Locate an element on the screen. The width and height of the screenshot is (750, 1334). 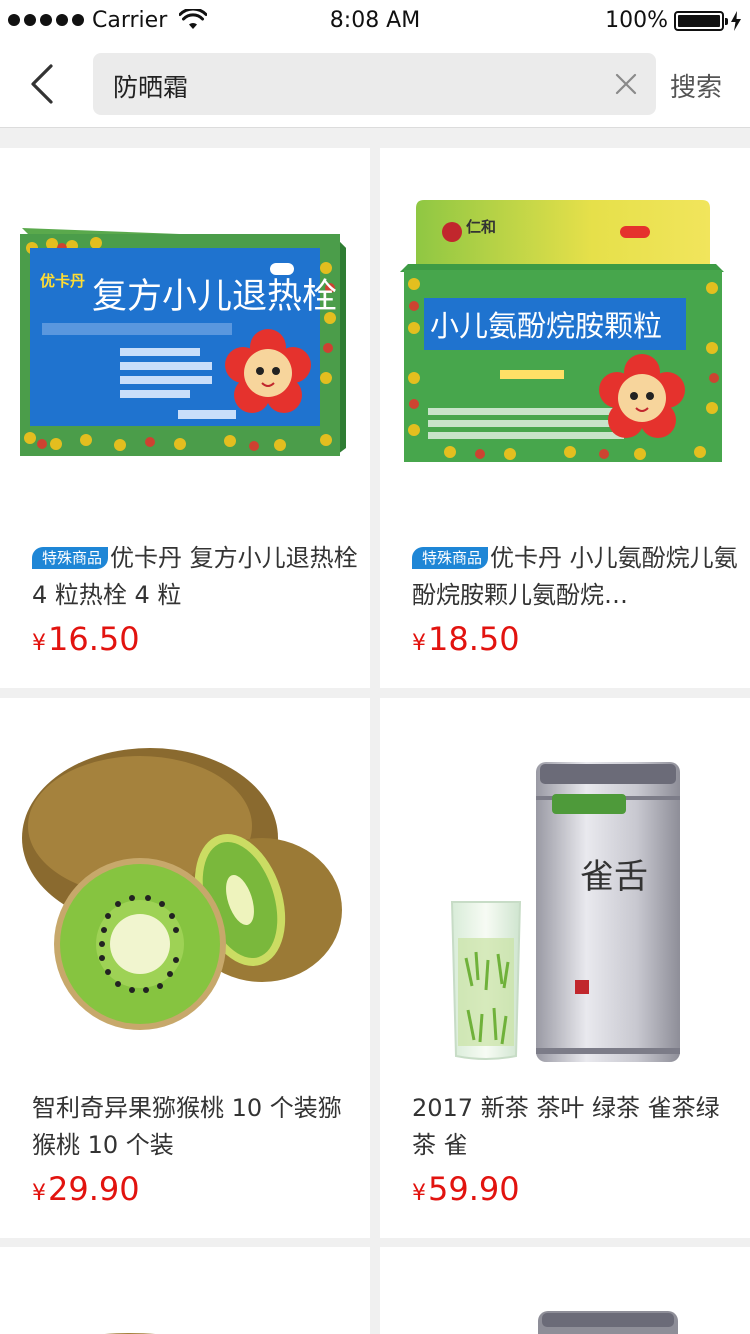
product-title: 特殊商品 优卡丹 复方小儿退热栓 4 粒热栓 4 粒 is located at coordinates (195, 576).